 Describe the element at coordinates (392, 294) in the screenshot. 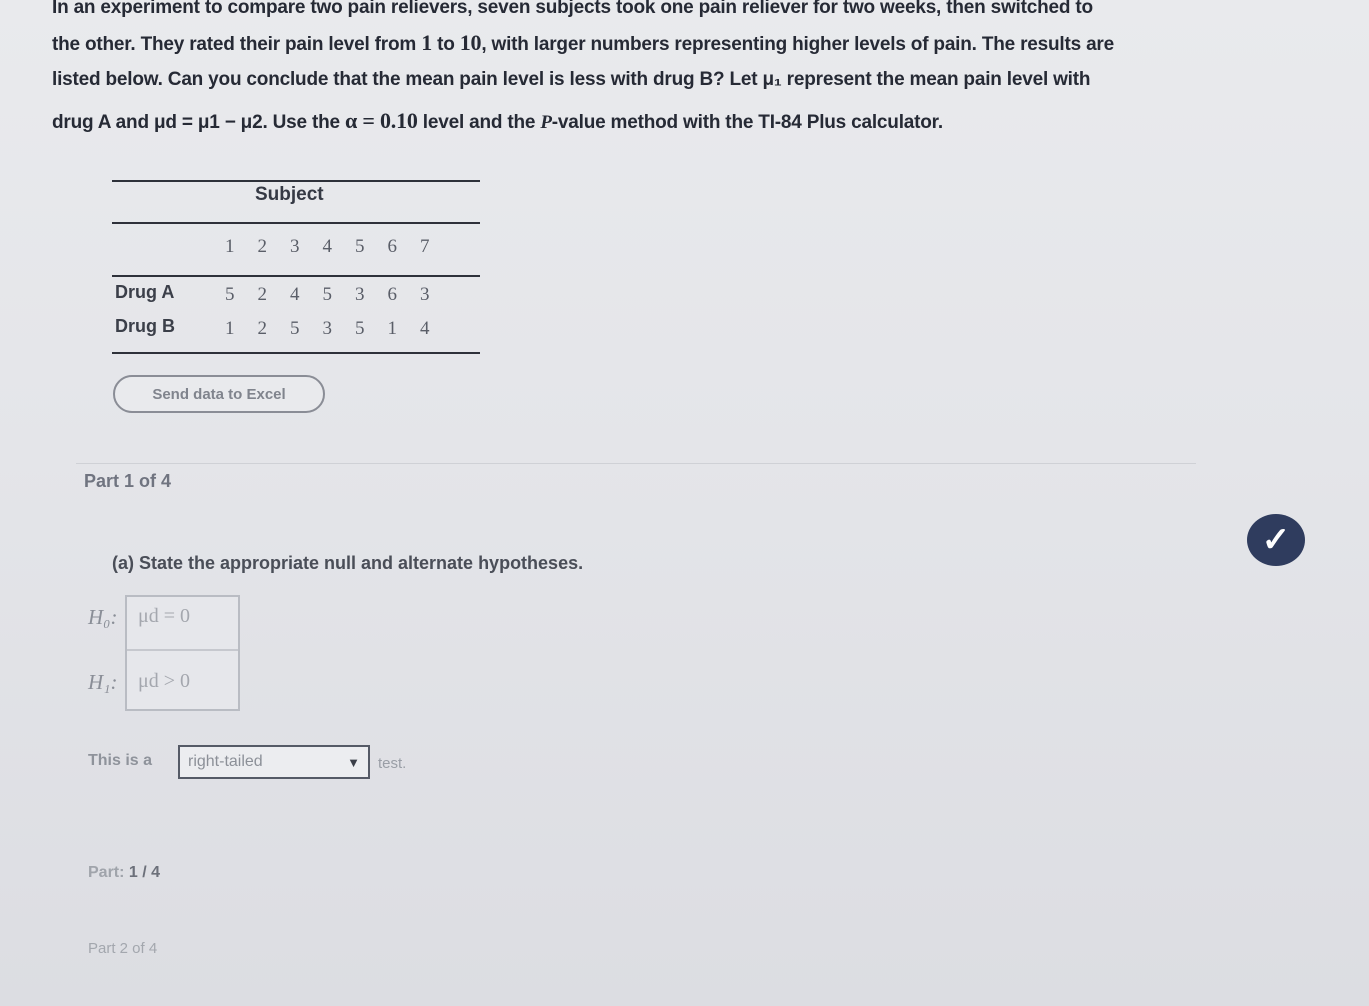

I see `table-cell: 6` at that location.